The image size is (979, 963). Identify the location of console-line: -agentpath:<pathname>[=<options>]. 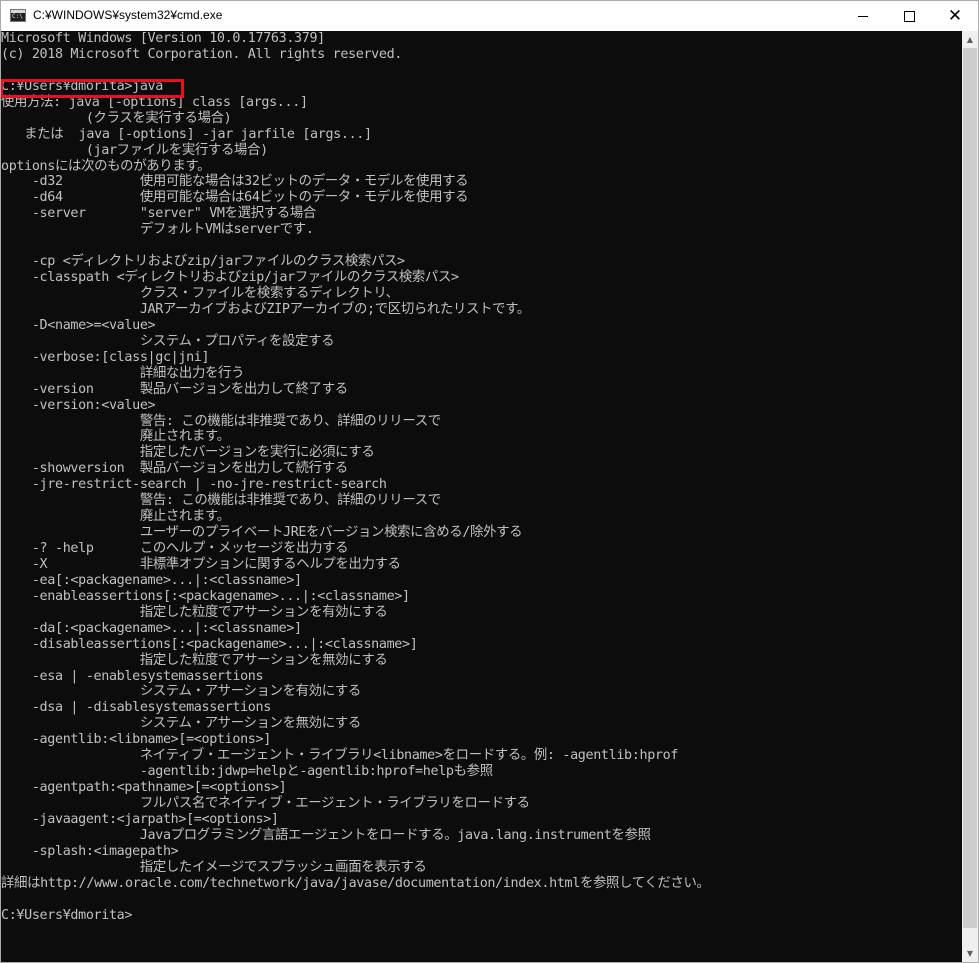
(144, 788).